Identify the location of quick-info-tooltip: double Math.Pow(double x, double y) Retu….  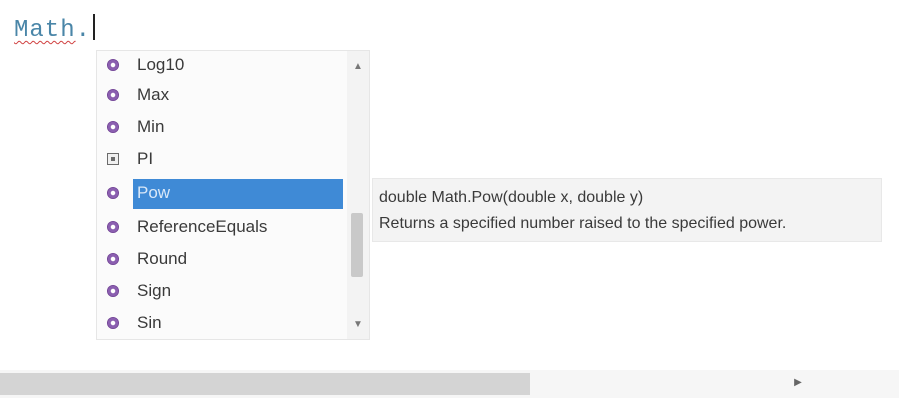
(627, 210).